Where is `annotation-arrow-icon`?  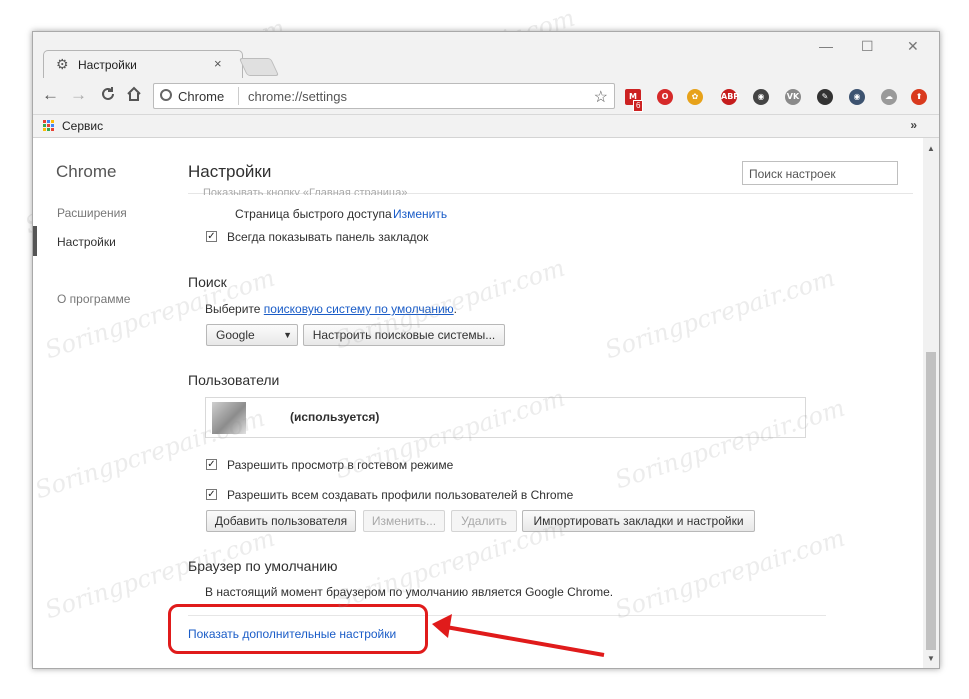
annotation-arrow-icon is located at coordinates (518, 635).